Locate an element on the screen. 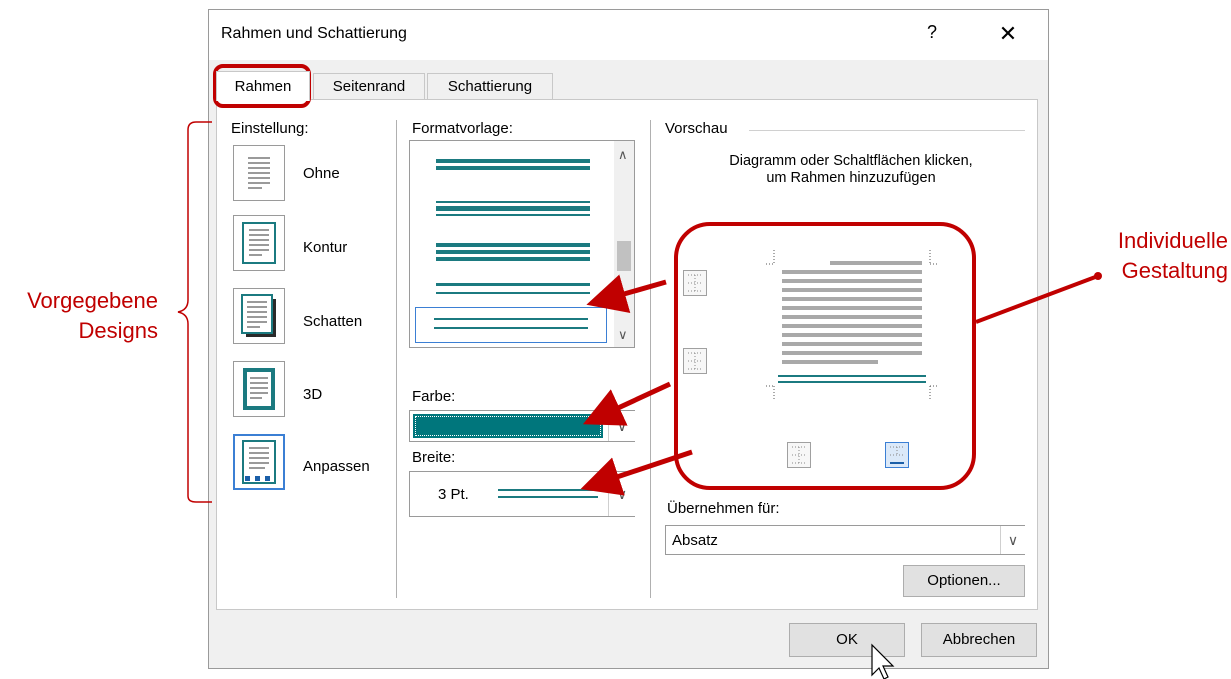  tab-rahmen-label: Rahmen is located at coordinates (263, 86).